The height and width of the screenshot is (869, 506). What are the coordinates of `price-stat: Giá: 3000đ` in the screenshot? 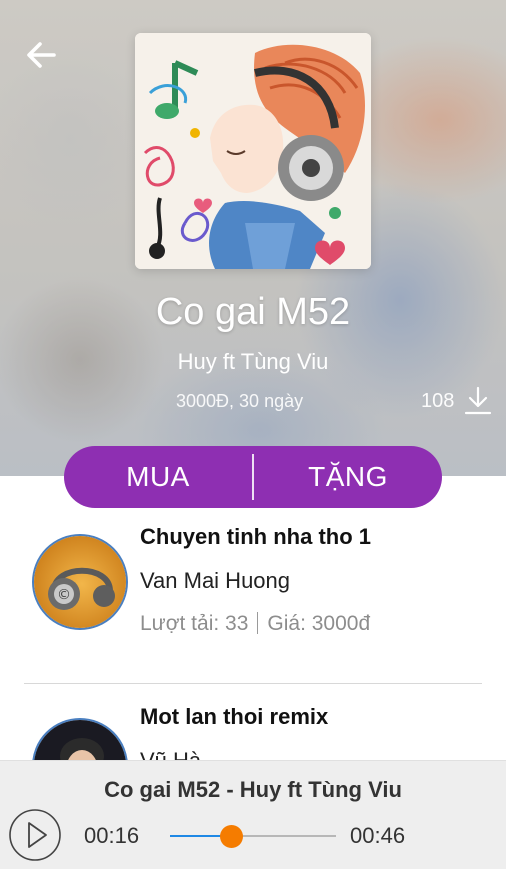 It's located at (319, 623).